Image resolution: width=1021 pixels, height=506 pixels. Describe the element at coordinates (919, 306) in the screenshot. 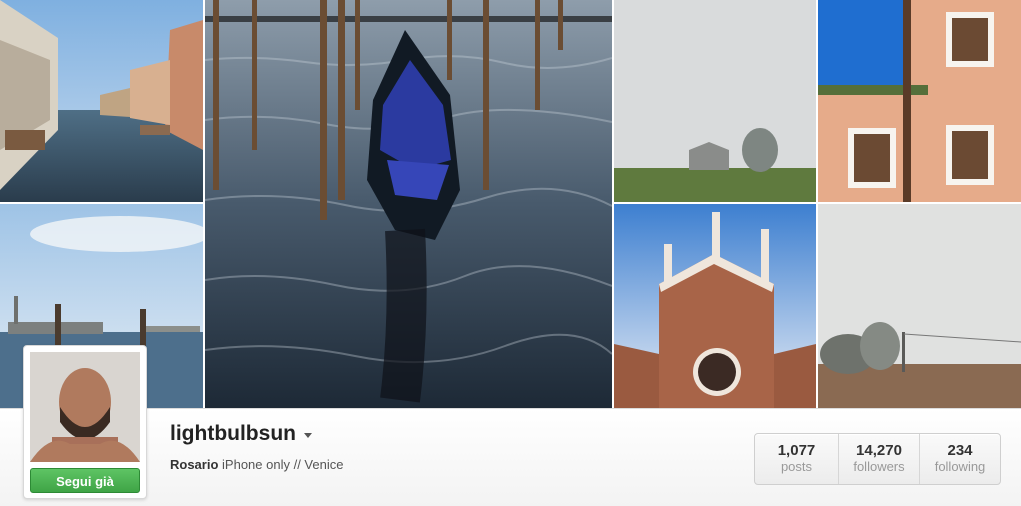

I see `photo-misty-field` at that location.